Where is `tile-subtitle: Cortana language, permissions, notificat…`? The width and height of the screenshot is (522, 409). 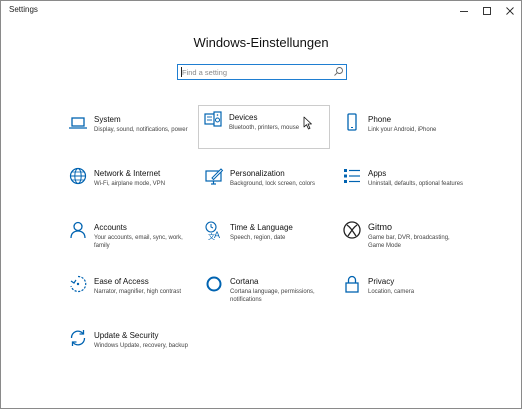 tile-subtitle: Cortana language, permissions, notificat… is located at coordinates (272, 296).